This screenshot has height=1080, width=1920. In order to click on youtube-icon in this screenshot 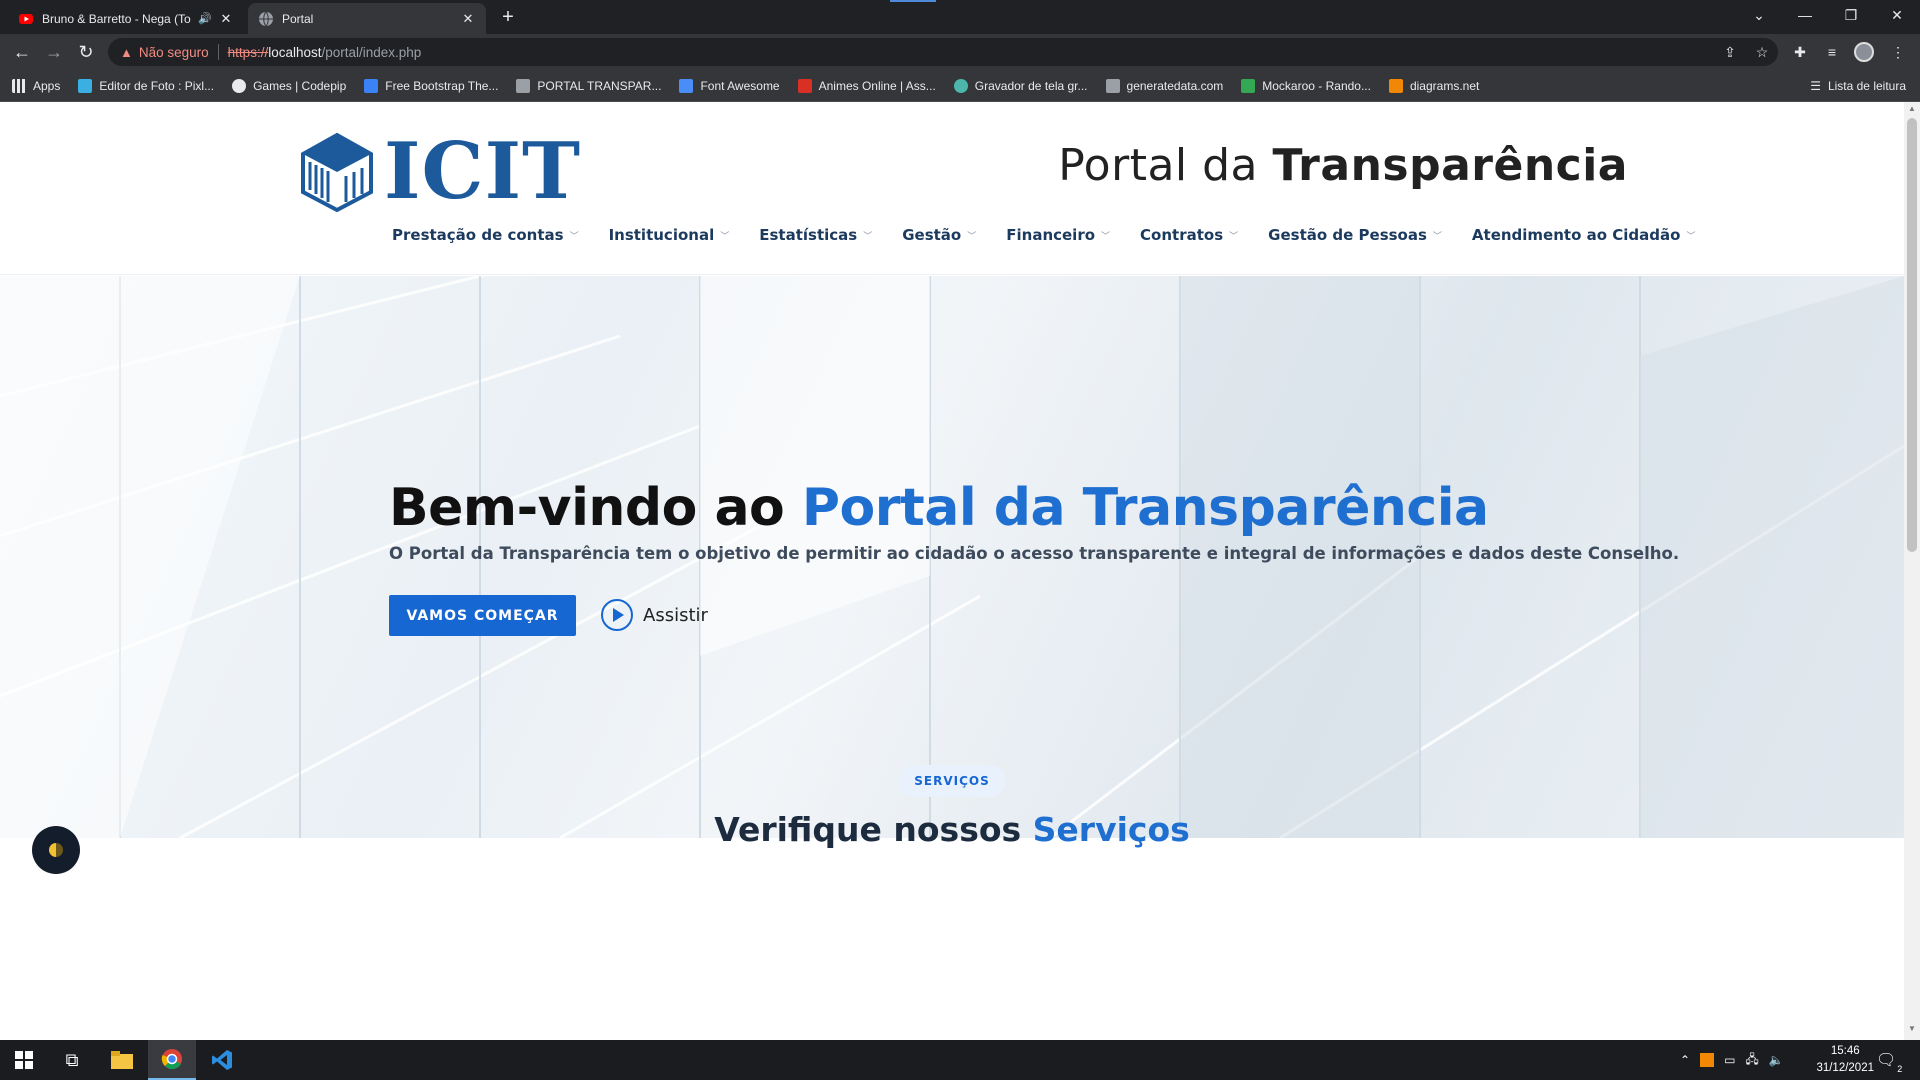, I will do `click(26, 18)`.